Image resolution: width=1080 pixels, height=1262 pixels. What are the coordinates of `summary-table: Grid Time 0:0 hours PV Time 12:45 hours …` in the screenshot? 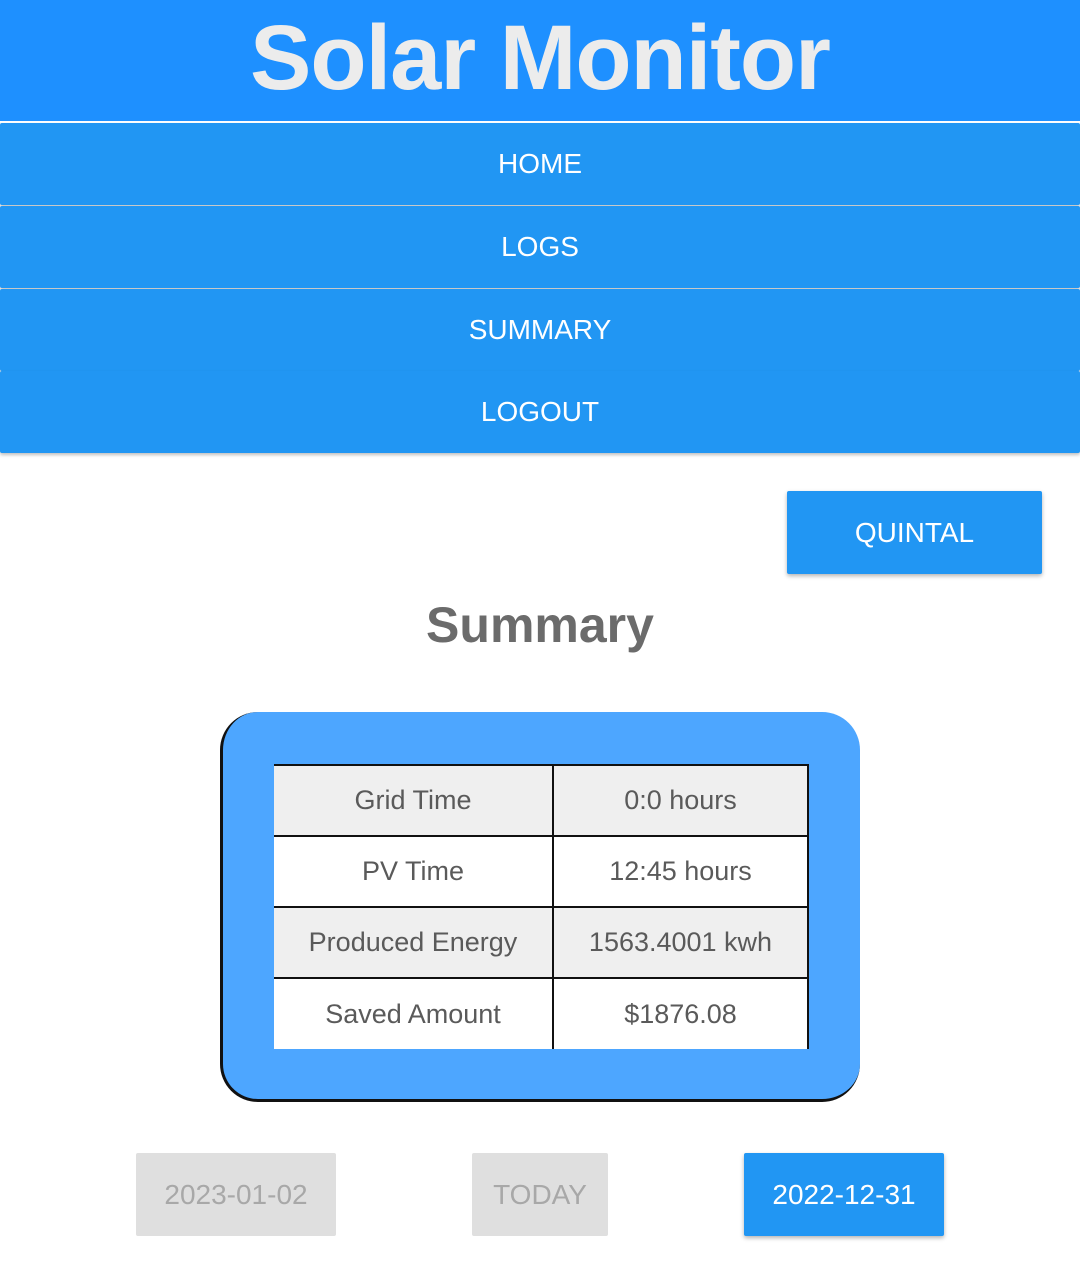 It's located at (541, 906).